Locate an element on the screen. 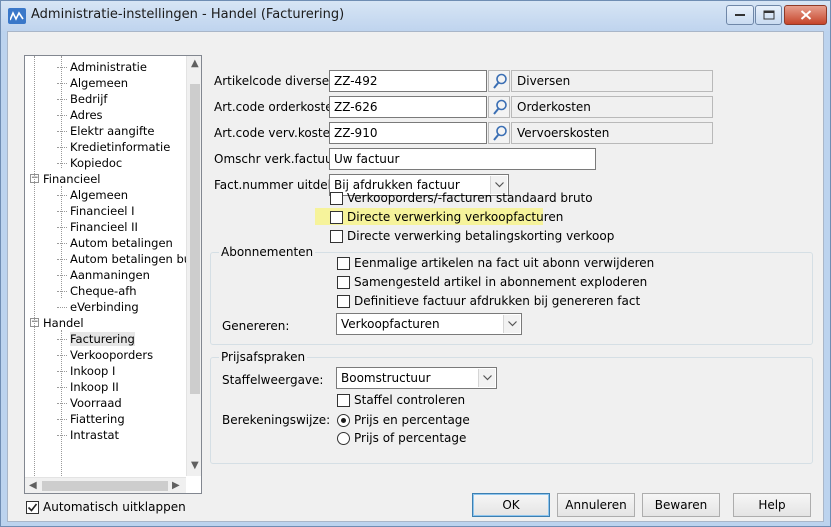 Image resolution: width=831 pixels, height=527 pixels. checkbox-standaard-bruto-label: Verkooporders/-facturen standaard bruto is located at coordinates (470, 198).